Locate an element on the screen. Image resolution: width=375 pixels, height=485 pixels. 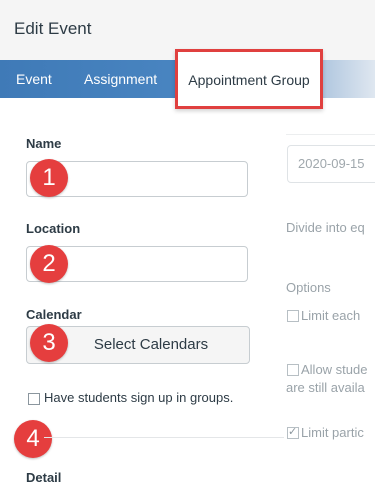
name-label: Name is located at coordinates (44, 143).